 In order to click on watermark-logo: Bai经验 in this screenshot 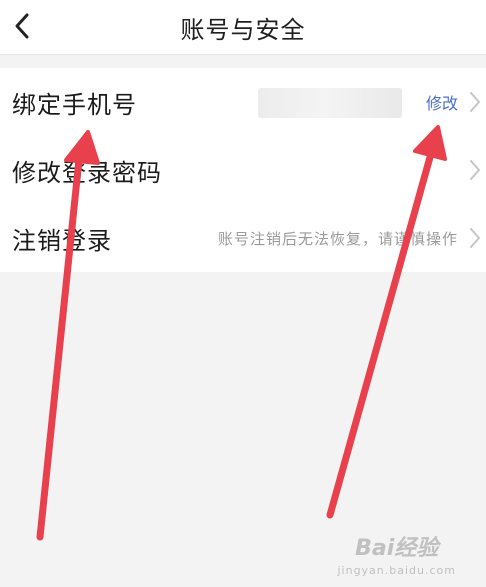, I will do `click(397, 548)`.